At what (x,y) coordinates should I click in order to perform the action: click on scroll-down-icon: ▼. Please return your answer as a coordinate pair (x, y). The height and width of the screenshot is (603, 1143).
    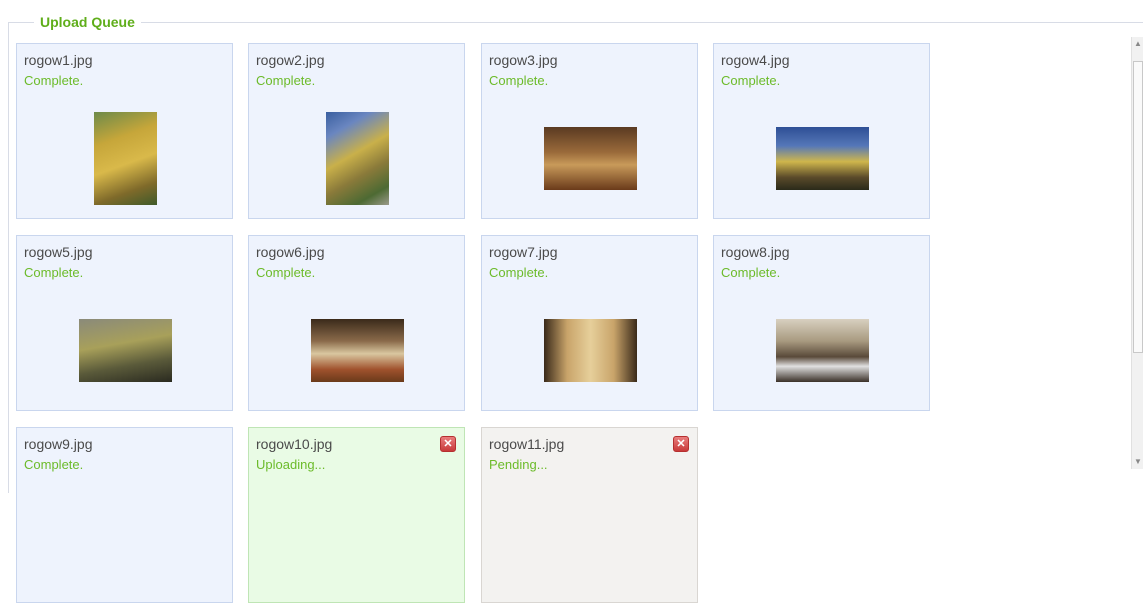
    Looking at the image, I should click on (1137, 462).